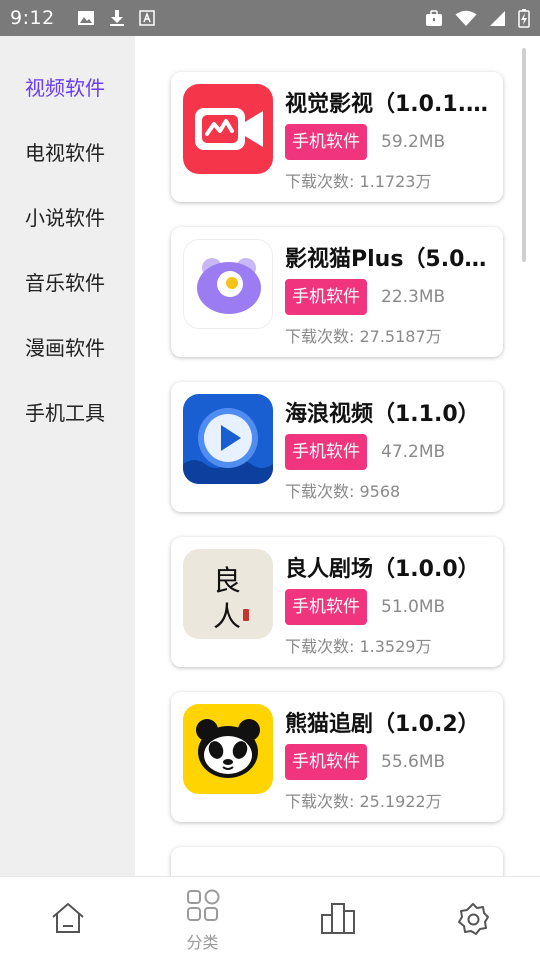 The image size is (540, 961). What do you see at coordinates (343, 491) in the screenshot?
I see `download-count: 下载次数: 9568` at bounding box center [343, 491].